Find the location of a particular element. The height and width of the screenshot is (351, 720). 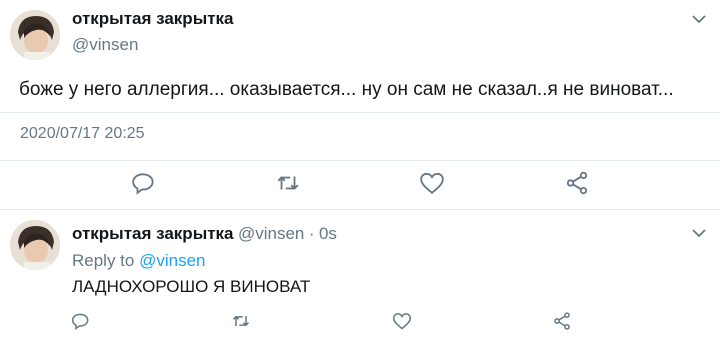

reply-to-line: Reply to @vinsen is located at coordinates (139, 261).